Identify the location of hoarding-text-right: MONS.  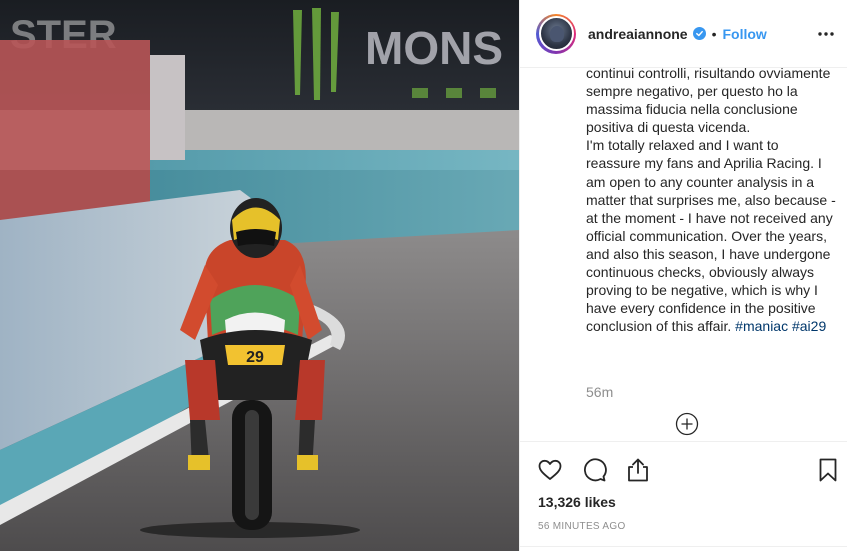
(434, 48).